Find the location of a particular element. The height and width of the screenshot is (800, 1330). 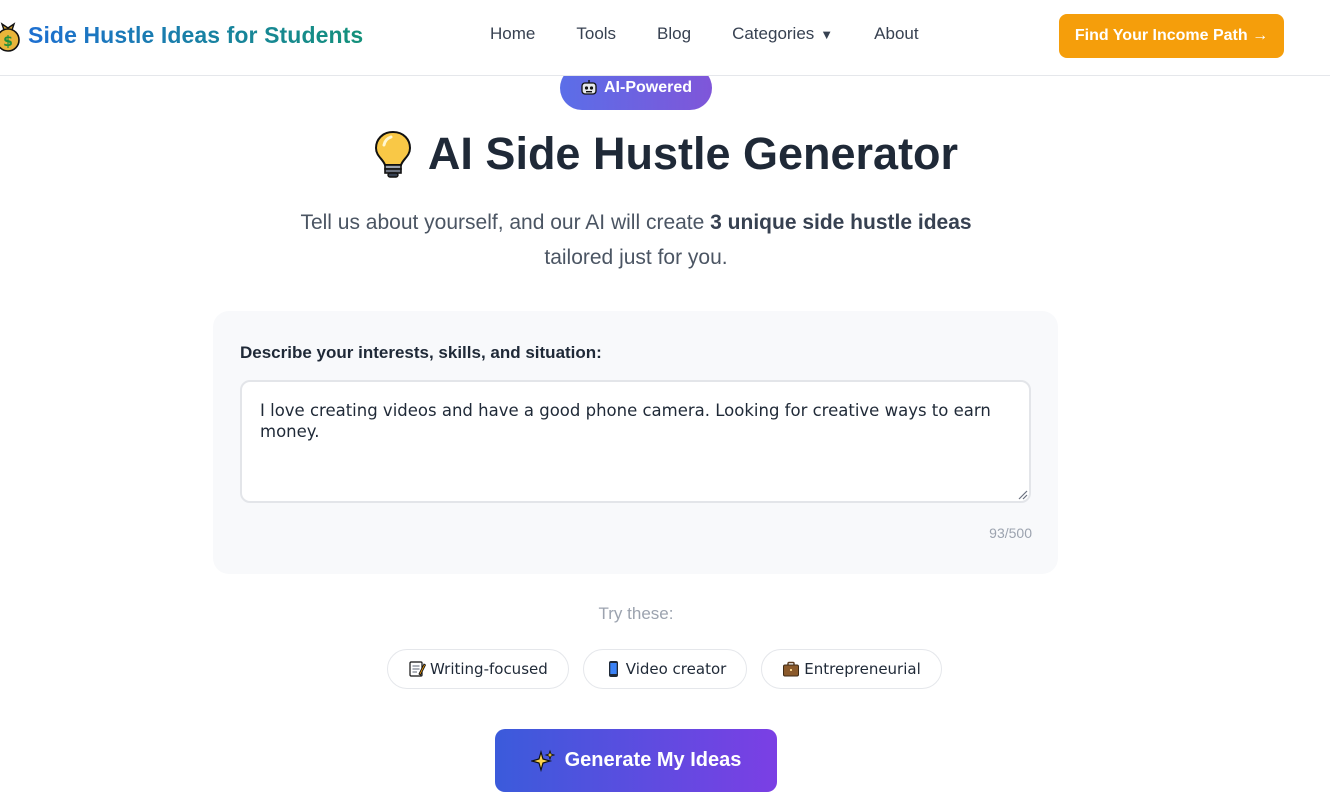

nav-tools: Tools is located at coordinates (596, 34).